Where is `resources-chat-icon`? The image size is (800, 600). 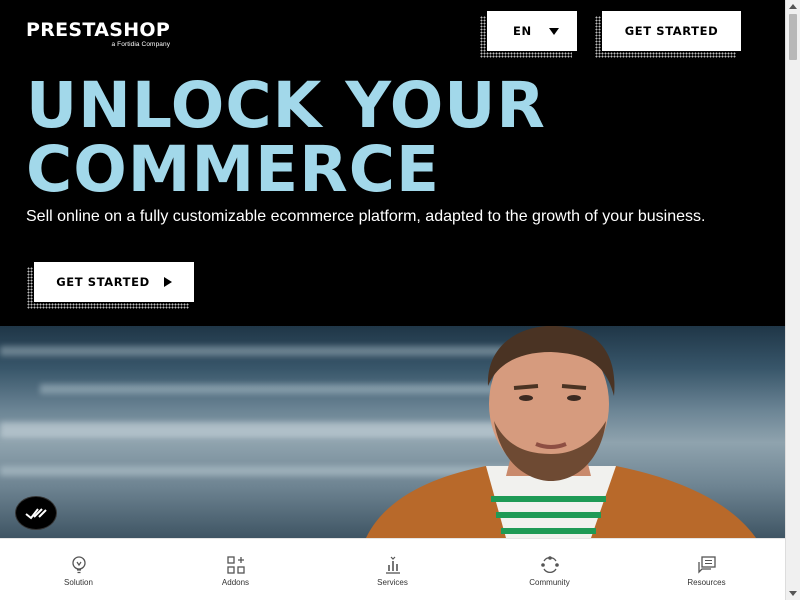
resources-chat-icon is located at coordinates (706, 565).